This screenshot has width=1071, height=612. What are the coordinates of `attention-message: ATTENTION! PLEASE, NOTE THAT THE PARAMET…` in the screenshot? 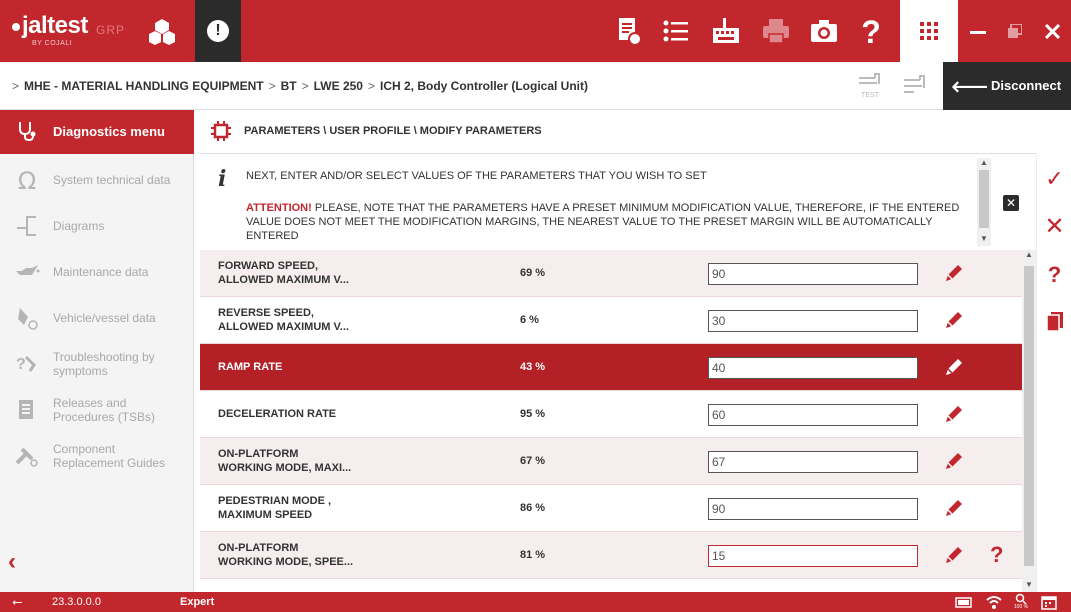 It's located at (603, 222).